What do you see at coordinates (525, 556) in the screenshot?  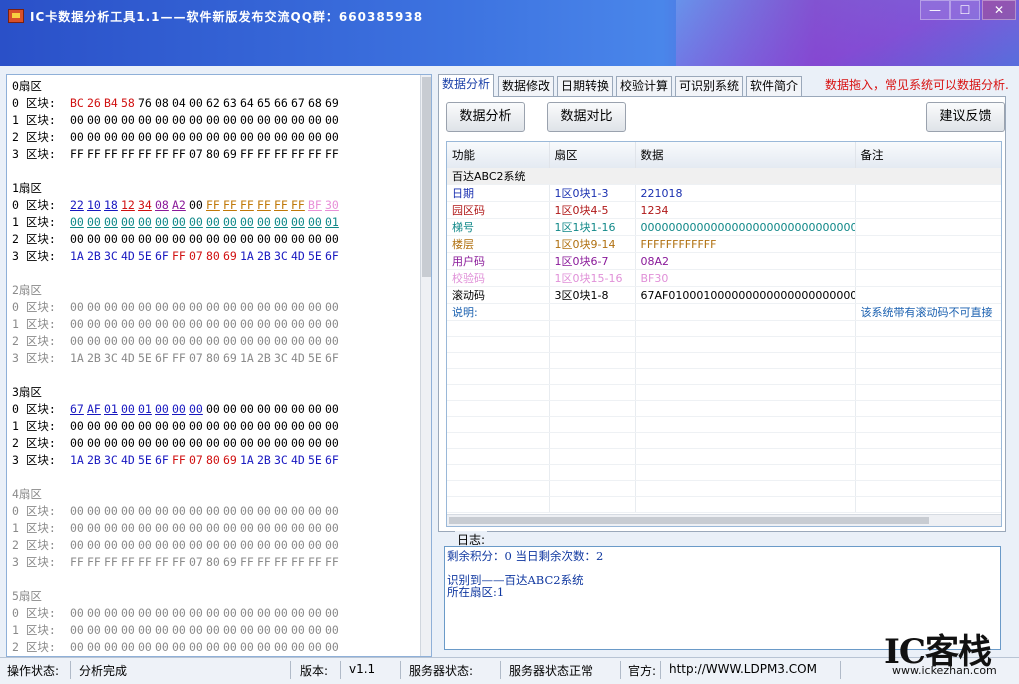 I see `log-line: 剩余积分：0 当日剩余次数：2` at bounding box center [525, 556].